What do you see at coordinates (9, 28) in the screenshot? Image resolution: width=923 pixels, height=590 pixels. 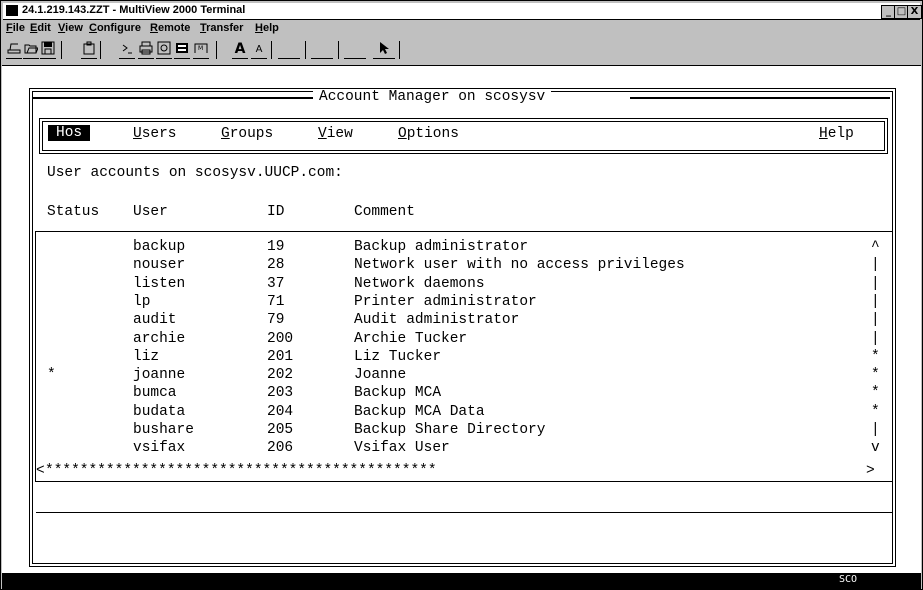 I see `menu-file-accel: F` at bounding box center [9, 28].